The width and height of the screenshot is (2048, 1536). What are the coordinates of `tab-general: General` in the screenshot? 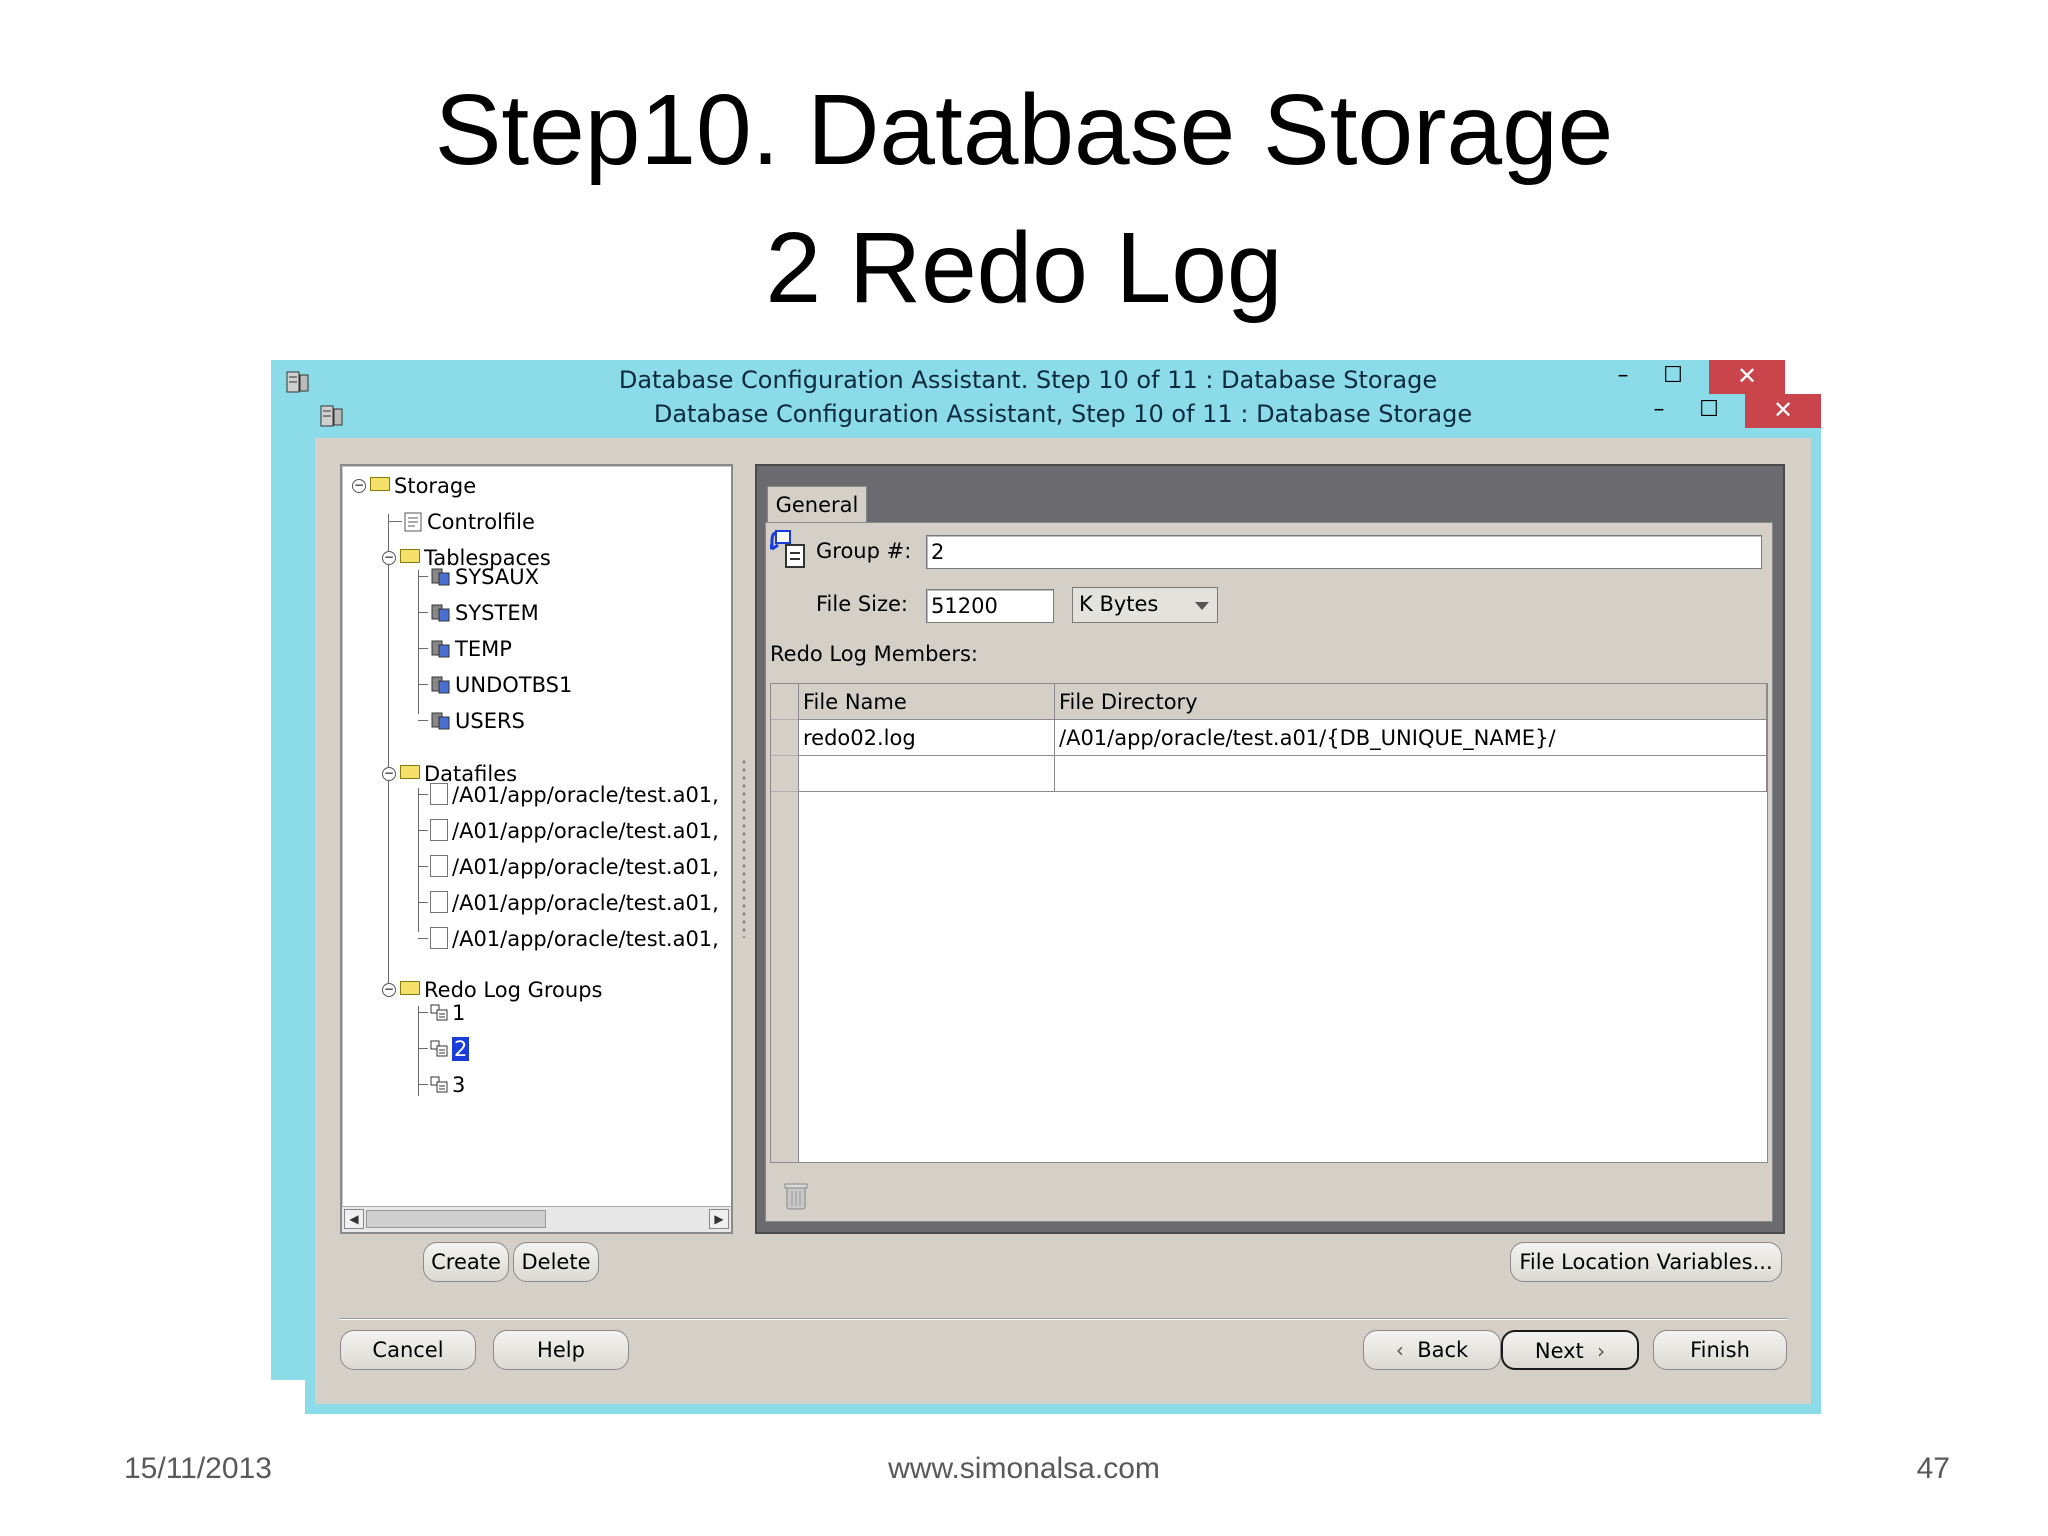 It's located at (817, 505).